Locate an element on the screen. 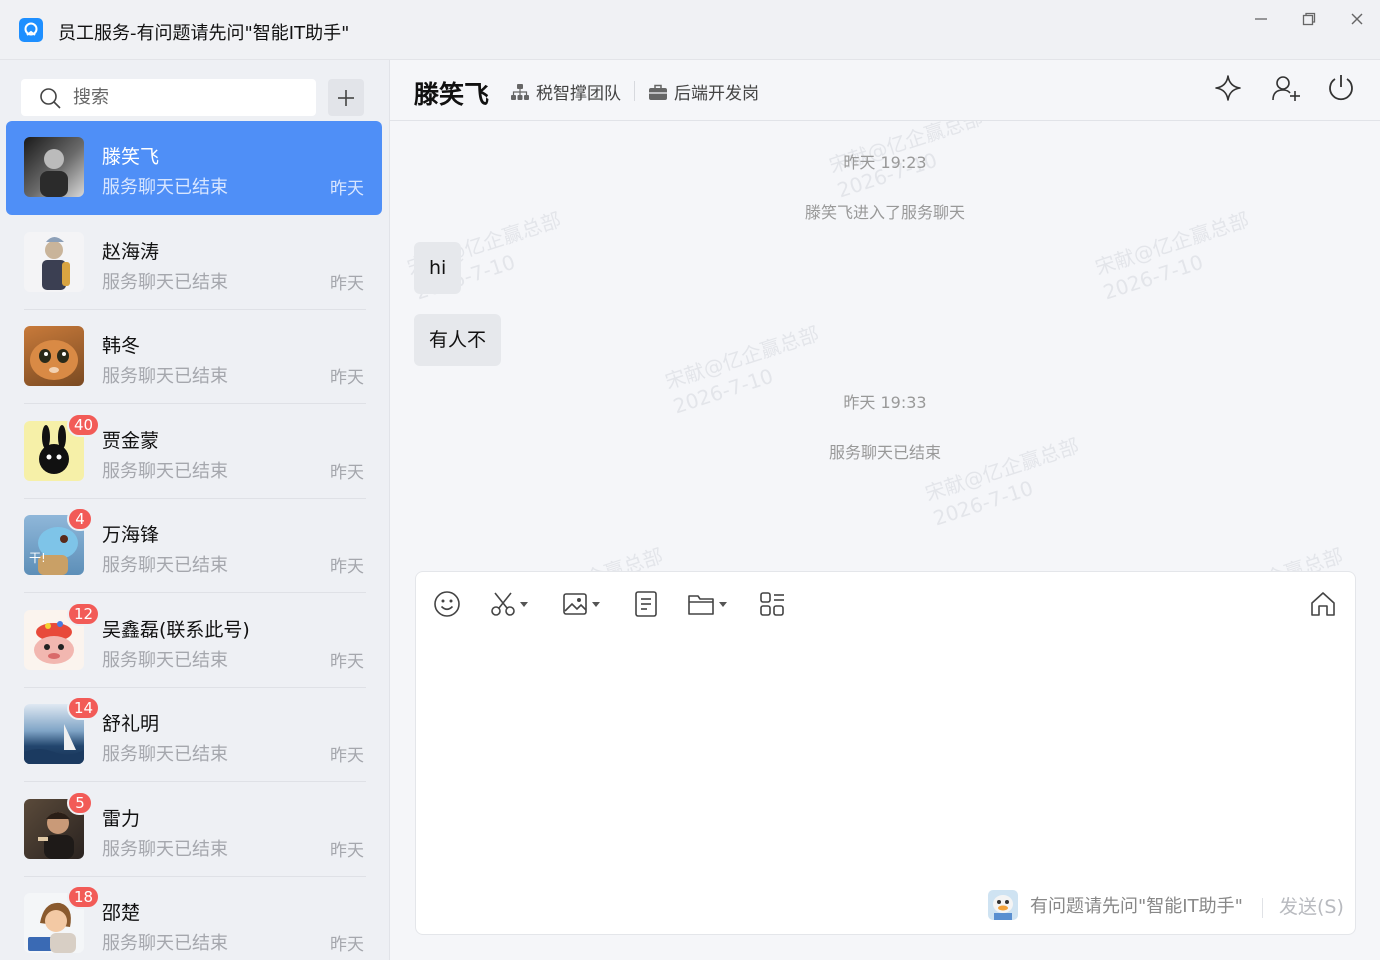 The width and height of the screenshot is (1380, 960). close-button is located at coordinates (1357, 19).